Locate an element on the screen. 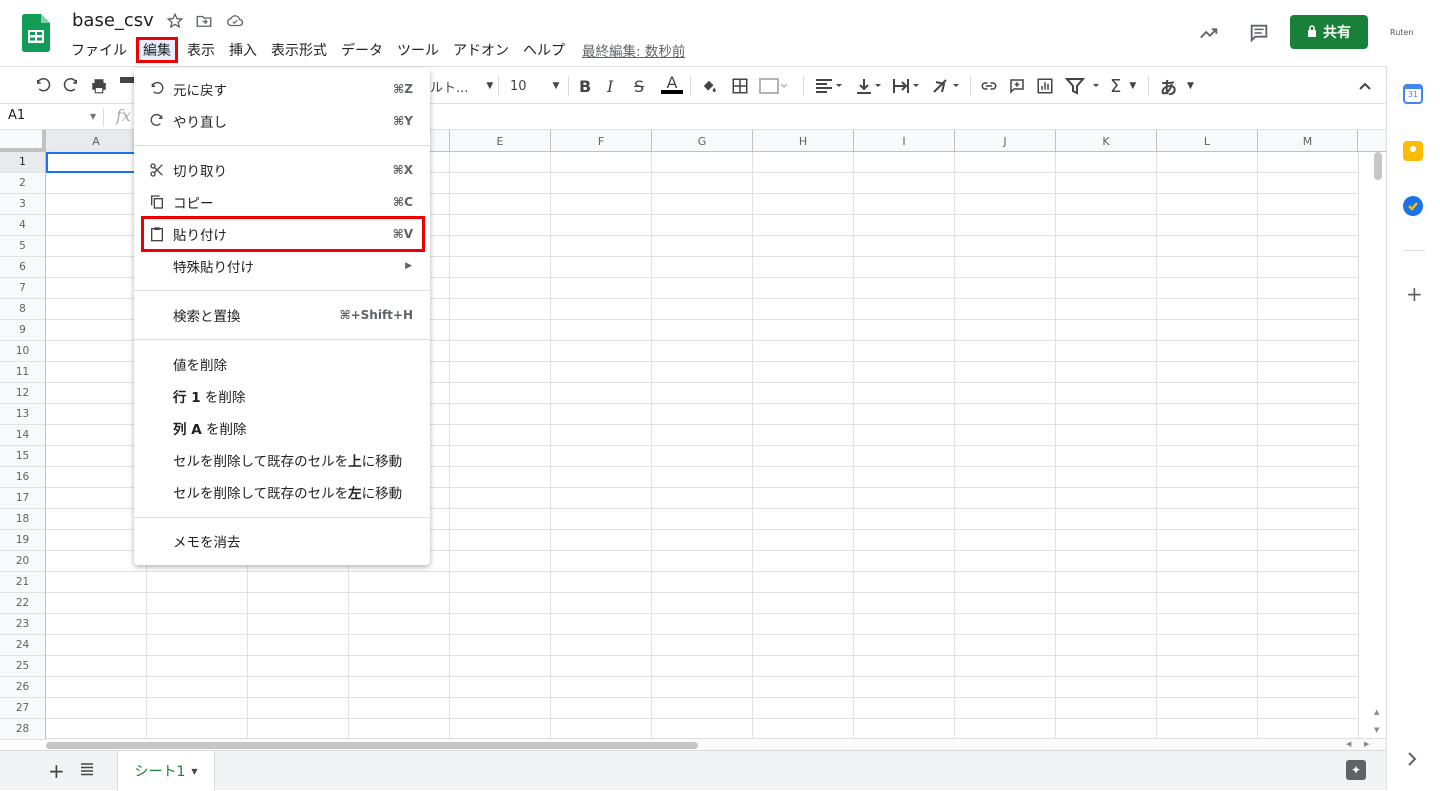  explore-icon: ✦ is located at coordinates (1356, 770).